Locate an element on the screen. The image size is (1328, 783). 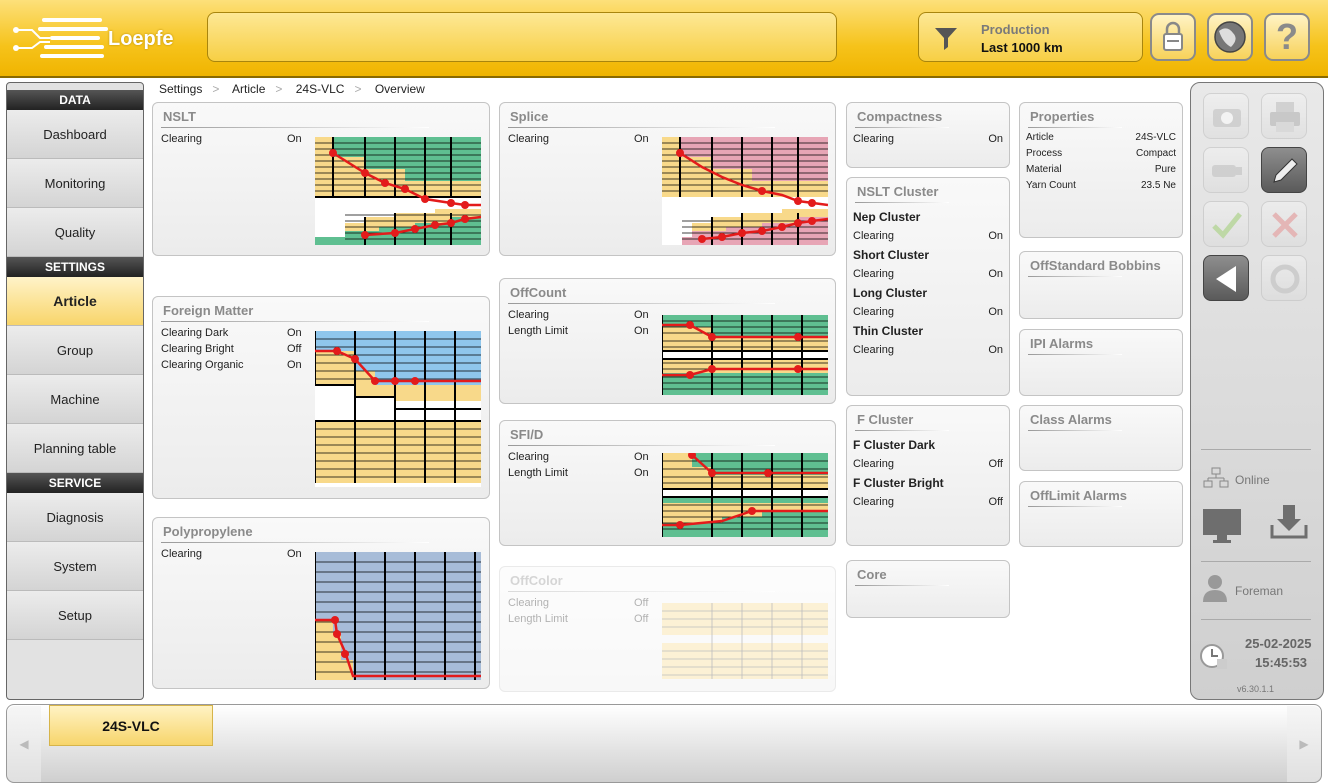
offcount-panel: OffCount Clearing On Length Limit On is located at coordinates (667, 341).